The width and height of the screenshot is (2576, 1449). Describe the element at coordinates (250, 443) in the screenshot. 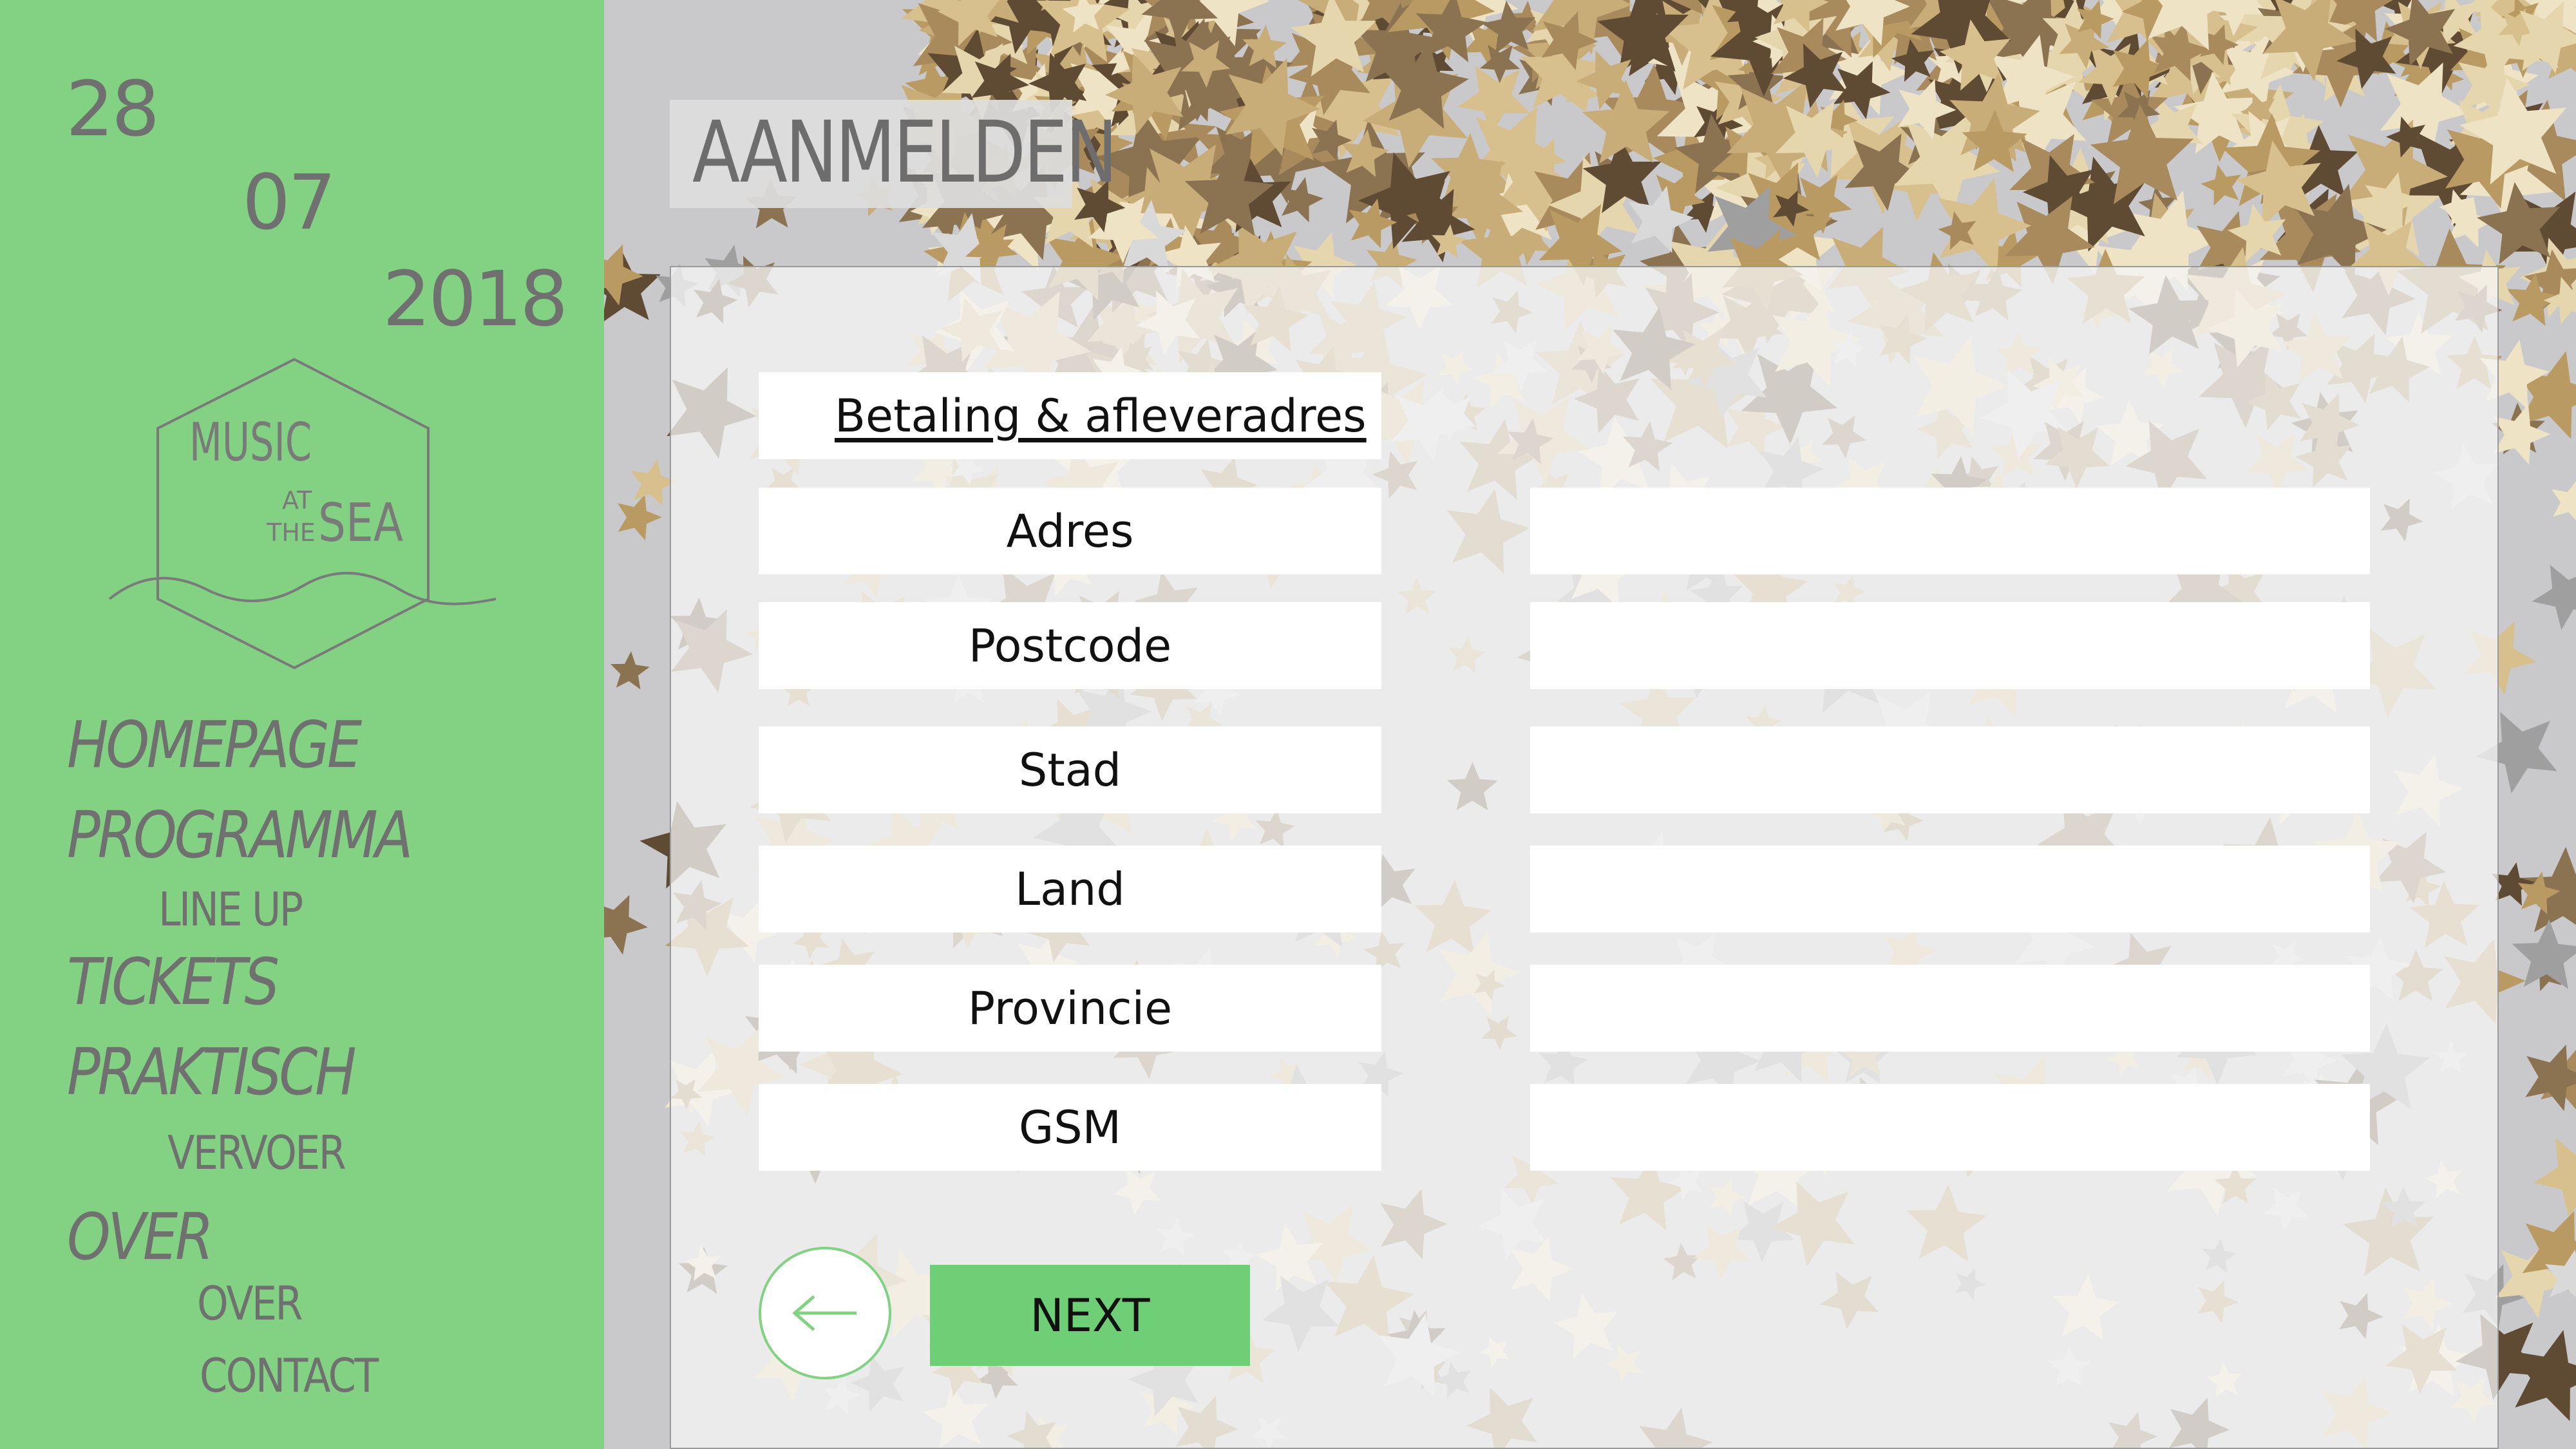

I see `svg-text: MUSIC` at that location.